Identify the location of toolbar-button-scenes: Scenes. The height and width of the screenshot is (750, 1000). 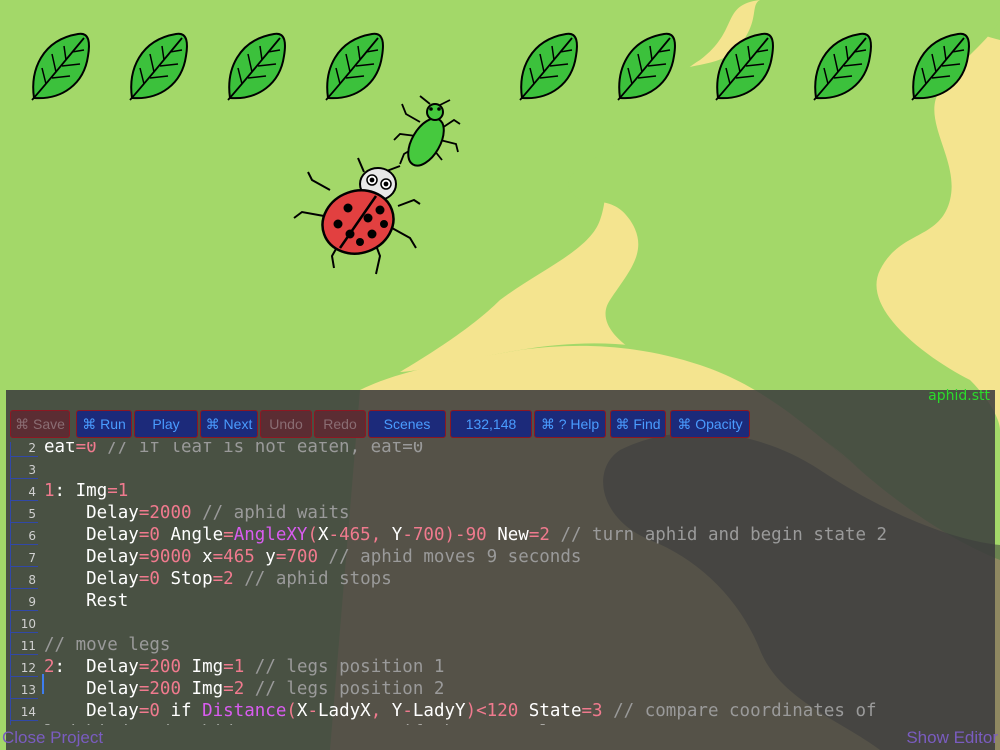
(407, 424).